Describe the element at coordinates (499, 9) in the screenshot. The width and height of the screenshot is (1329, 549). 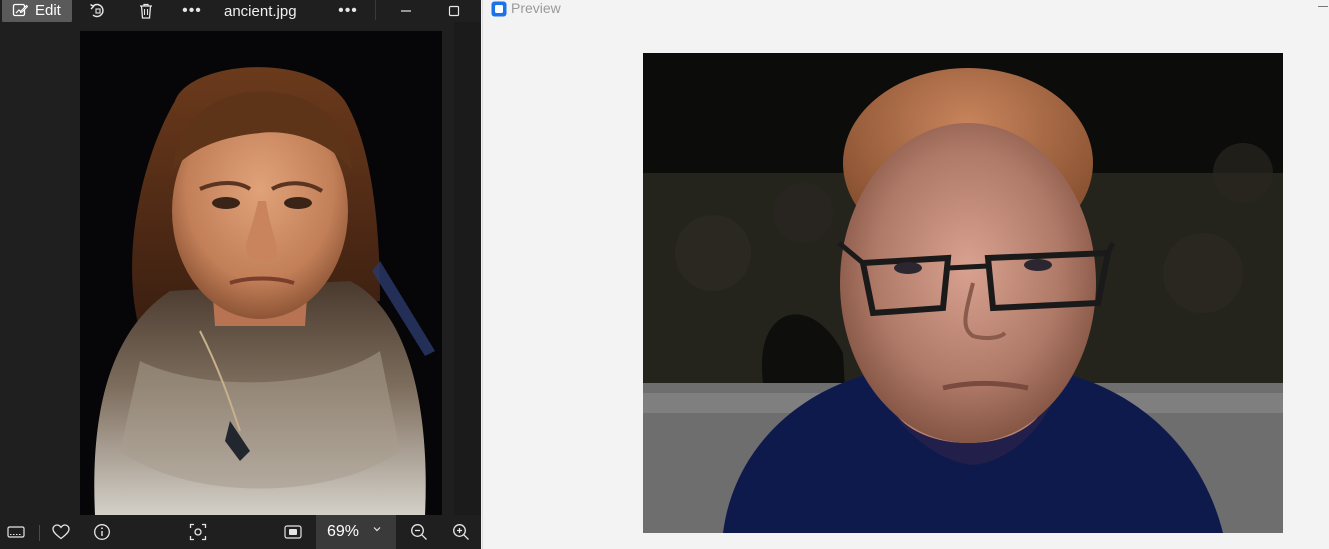
I see `preview-app-icon` at that location.